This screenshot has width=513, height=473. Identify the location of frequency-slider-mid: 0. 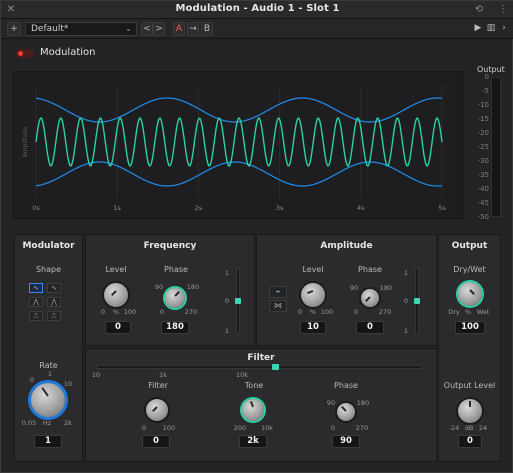
(227, 301).